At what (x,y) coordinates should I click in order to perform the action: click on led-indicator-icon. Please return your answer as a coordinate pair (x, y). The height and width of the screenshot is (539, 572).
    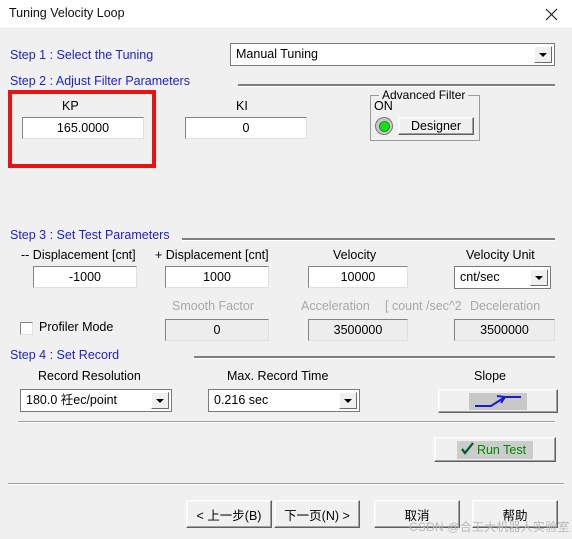
    Looking at the image, I should click on (384, 126).